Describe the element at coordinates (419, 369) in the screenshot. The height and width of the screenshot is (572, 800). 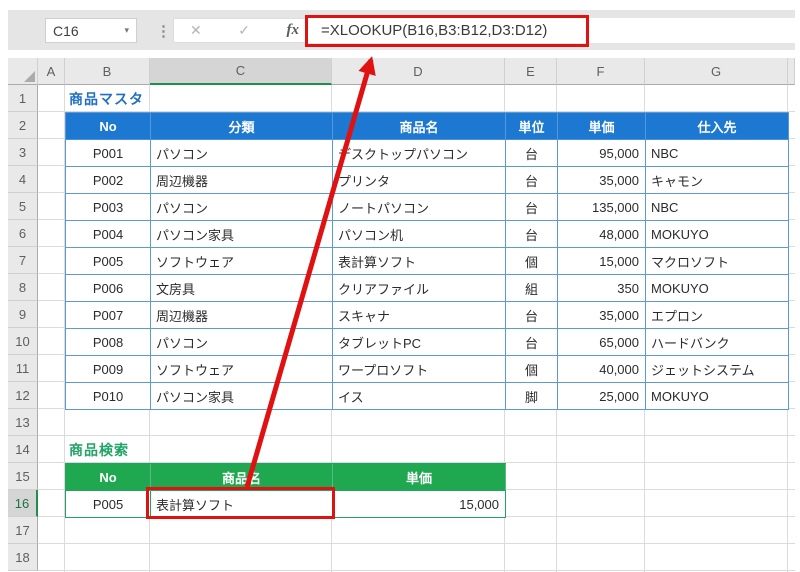
I see `cell-name: ワープロソフト` at that location.